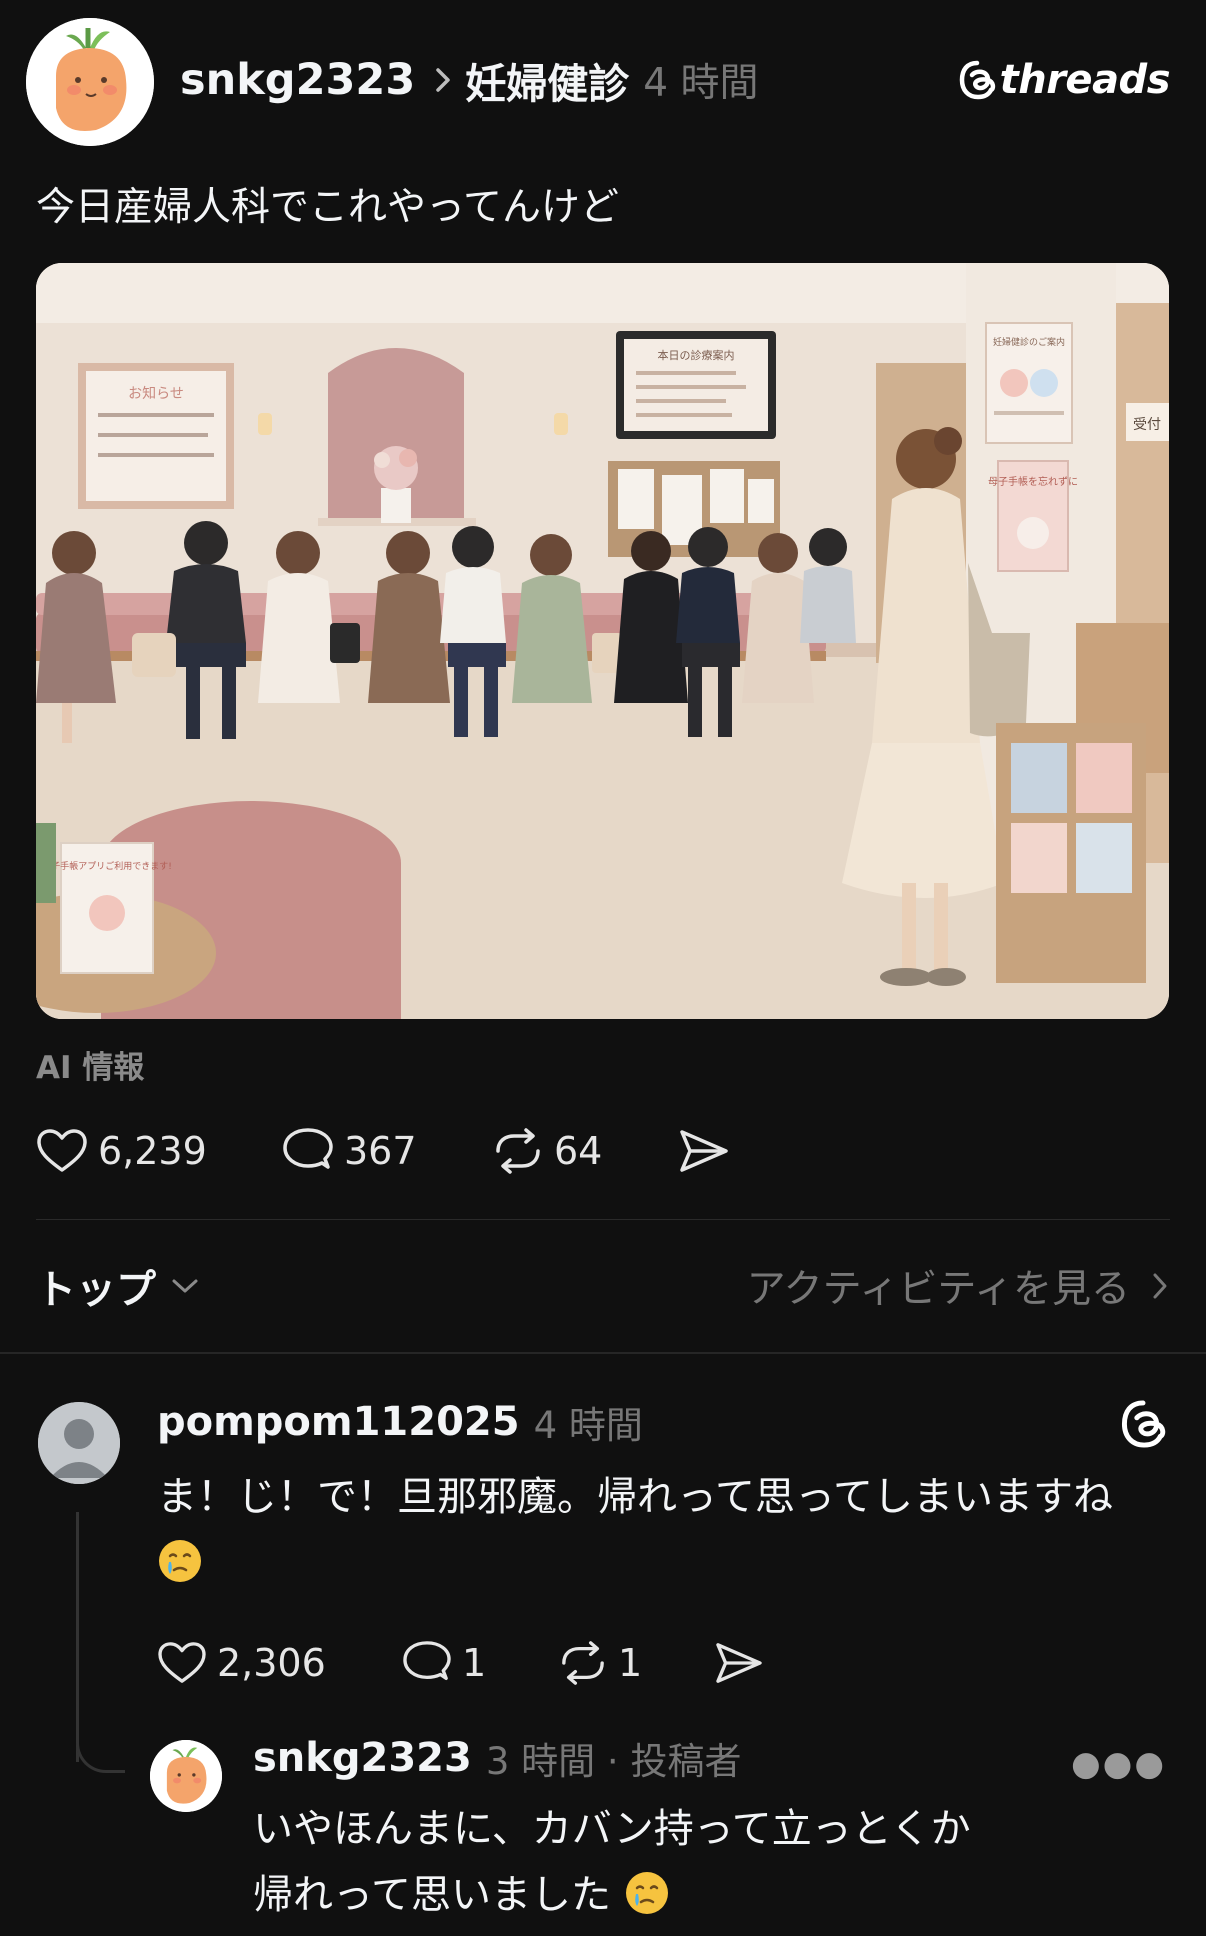  Describe the element at coordinates (1147, 425) in the screenshot. I see `reception-sign: 受付` at that location.